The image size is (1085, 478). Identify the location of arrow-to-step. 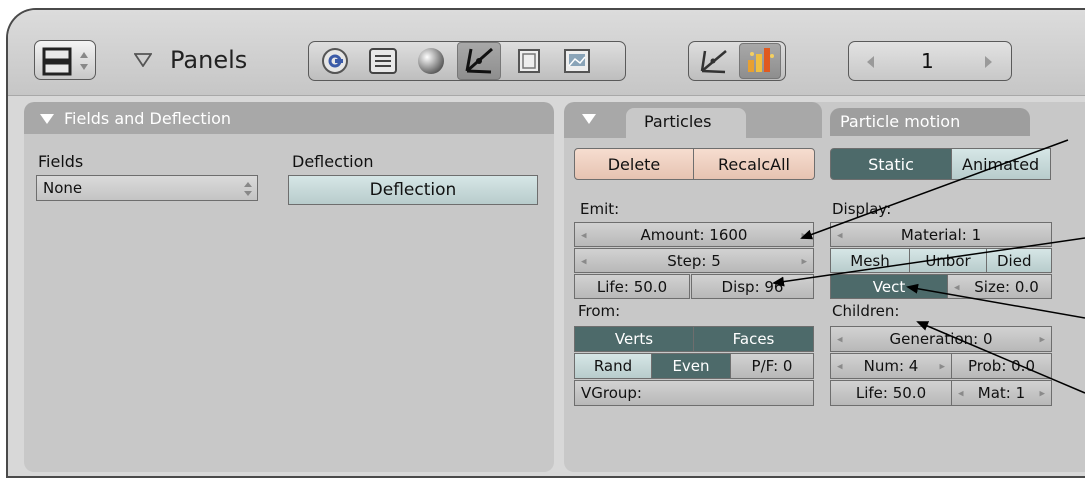
(928, 262).